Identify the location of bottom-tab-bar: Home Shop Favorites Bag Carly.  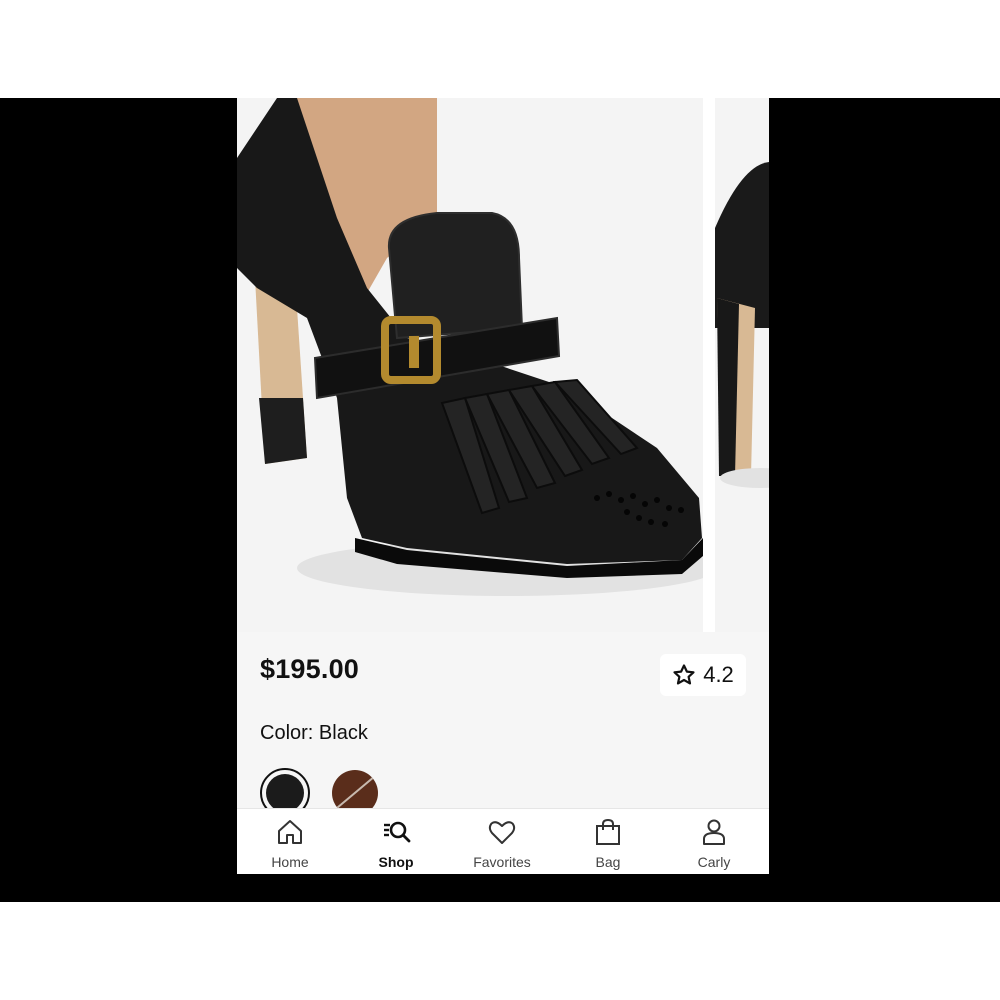
(503, 841).